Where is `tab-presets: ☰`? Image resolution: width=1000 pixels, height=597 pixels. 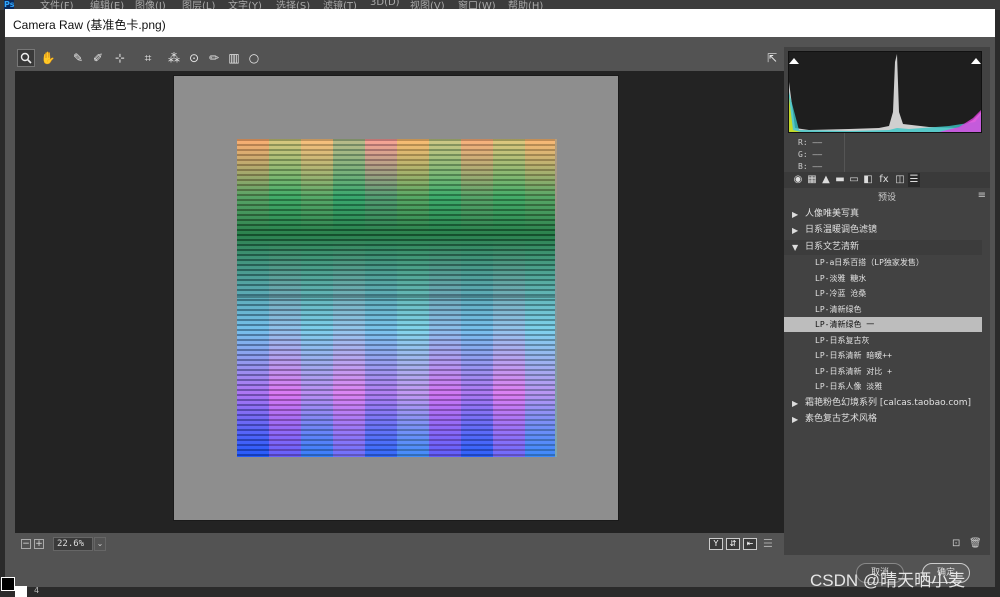
tab-presets: ☰ is located at coordinates (914, 180).